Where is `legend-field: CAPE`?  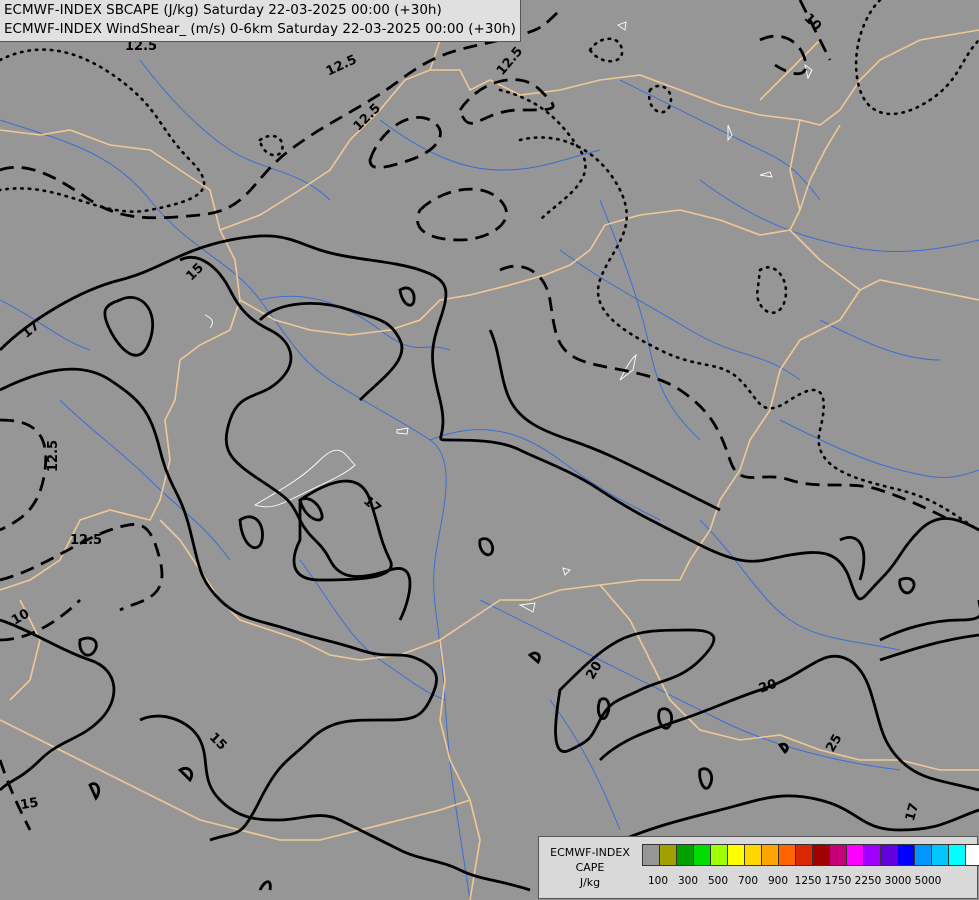
legend-field: CAPE is located at coordinates (590, 867).